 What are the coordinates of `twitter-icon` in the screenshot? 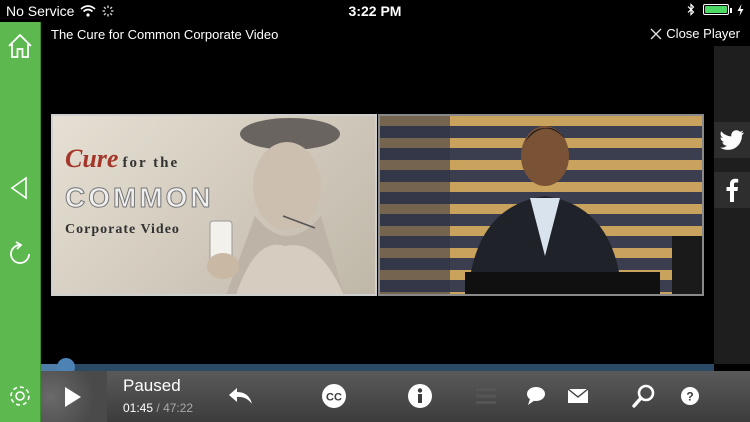 It's located at (732, 140).